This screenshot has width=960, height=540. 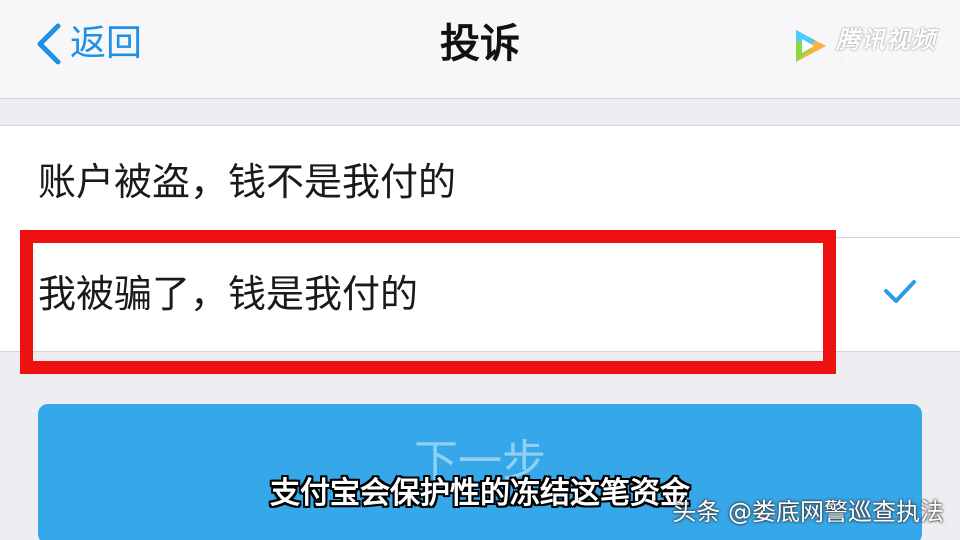 I want to click on logo-subtext: · · · · ·, so click(x=880, y=60).